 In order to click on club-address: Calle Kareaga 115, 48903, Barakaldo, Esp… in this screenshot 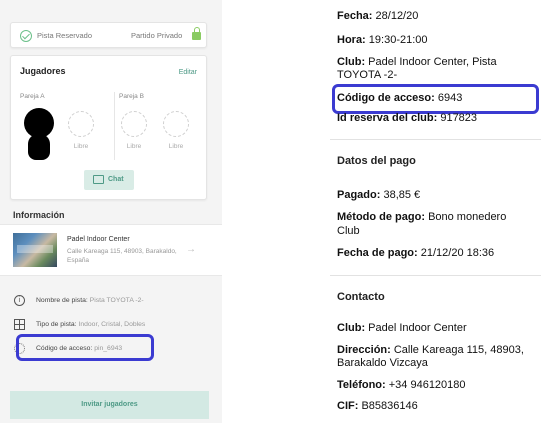, I will do `click(122, 256)`.